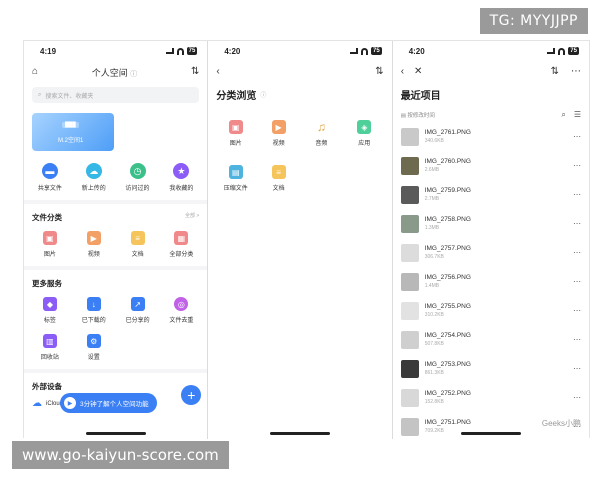 This screenshot has width=600, height=480. Describe the element at coordinates (447, 219) in the screenshot. I see `file-name: IMG_2758.PNG` at that location.